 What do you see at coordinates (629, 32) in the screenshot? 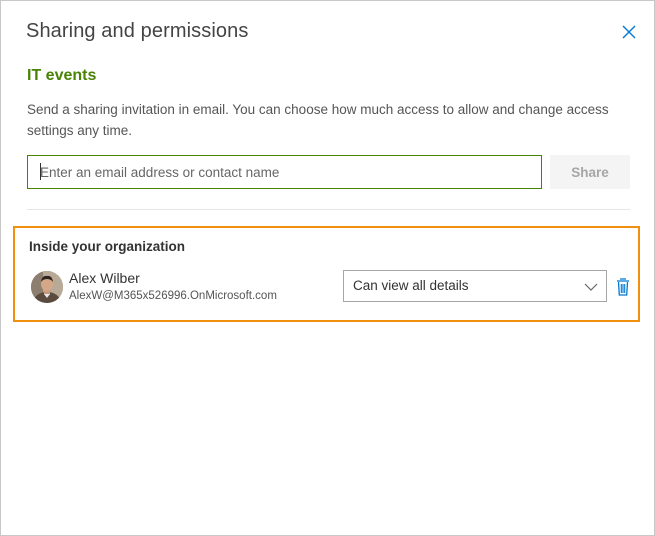
I see `close-icon` at bounding box center [629, 32].